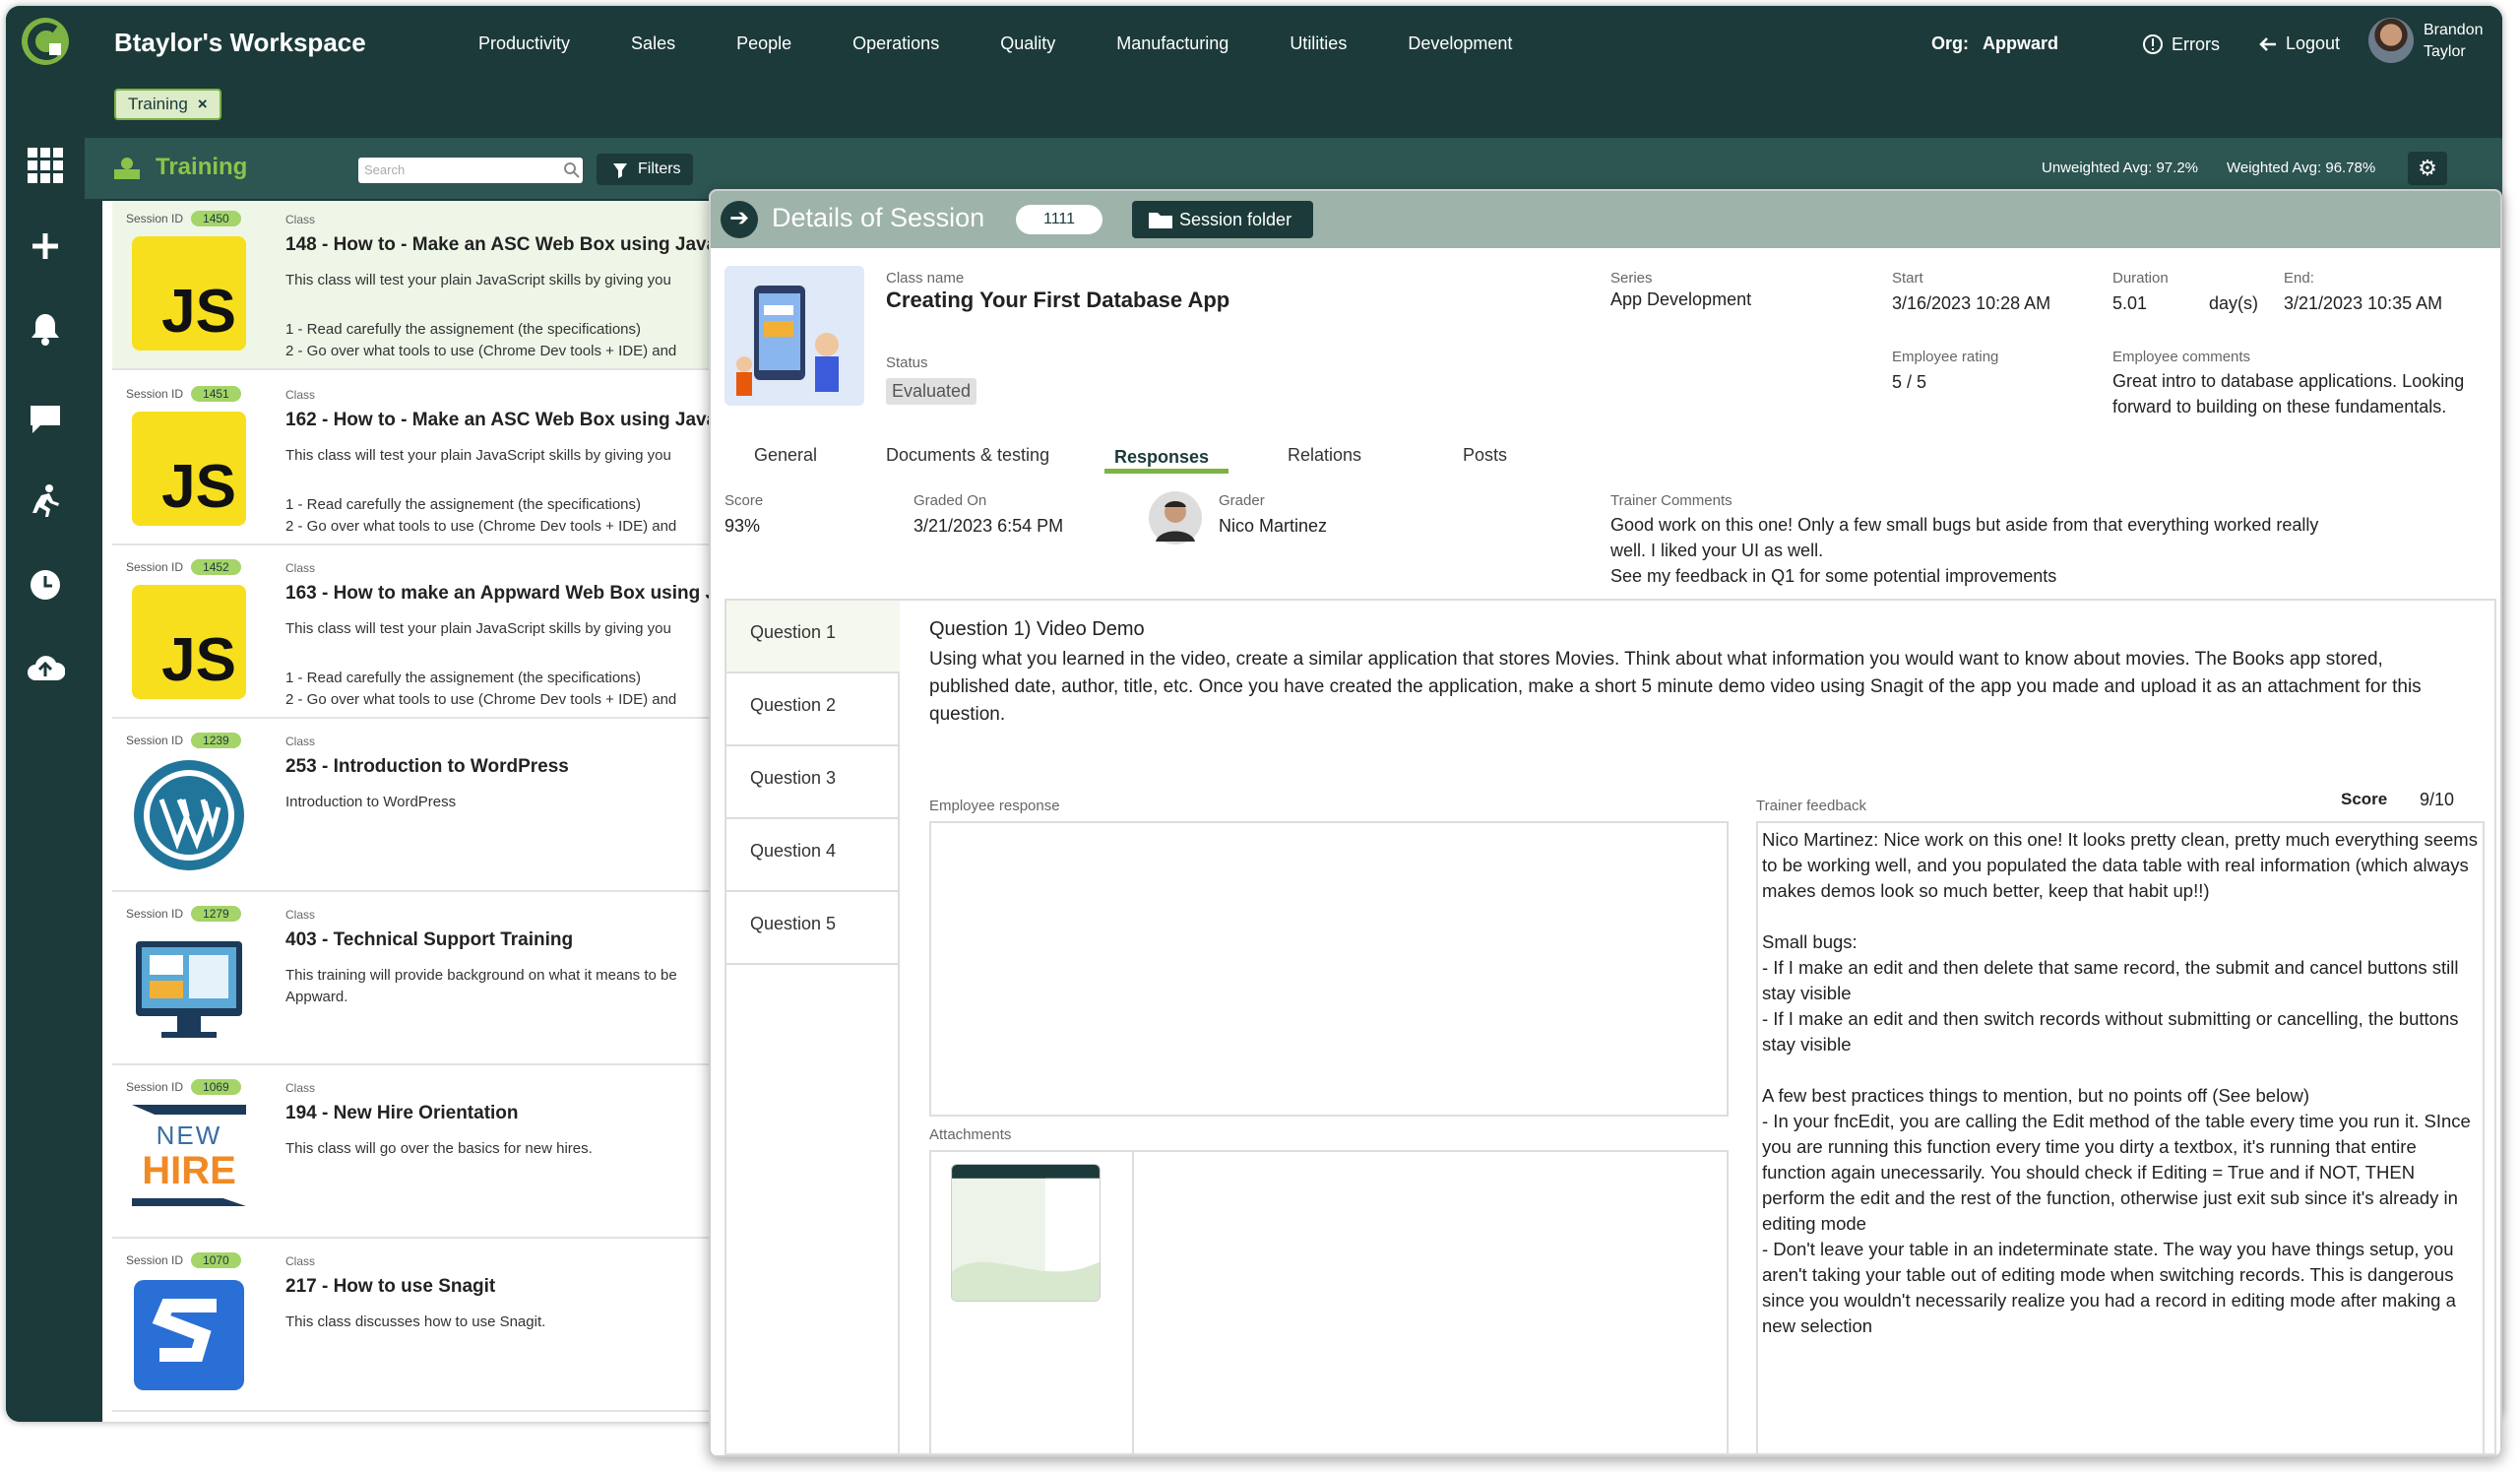 The image size is (2520, 1472). I want to click on nav-people: People, so click(763, 43).